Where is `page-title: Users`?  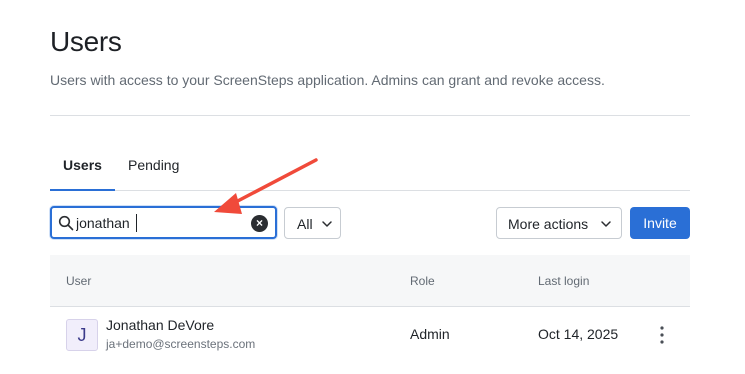
page-title: Users is located at coordinates (86, 41).